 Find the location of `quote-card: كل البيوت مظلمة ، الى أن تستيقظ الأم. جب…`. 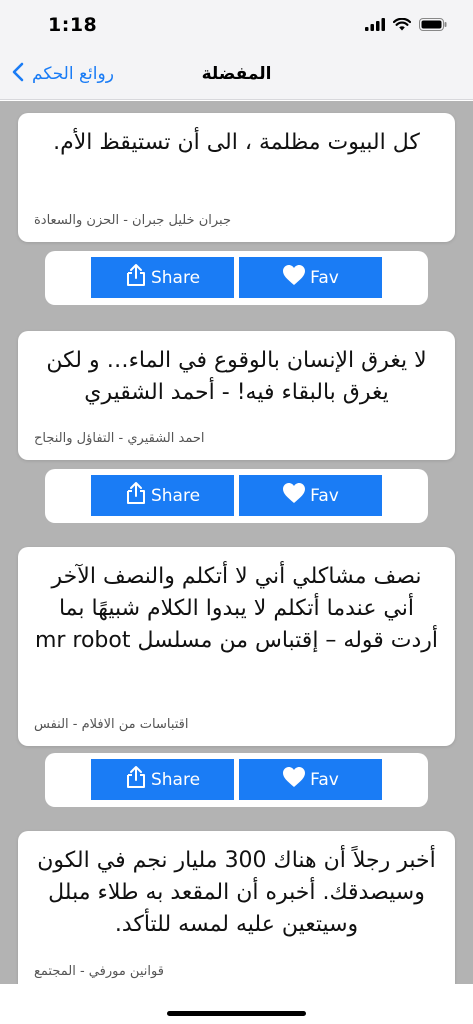

quote-card: كل البيوت مظلمة ، الى أن تستيقظ الأم. جب… is located at coordinates (236, 177).